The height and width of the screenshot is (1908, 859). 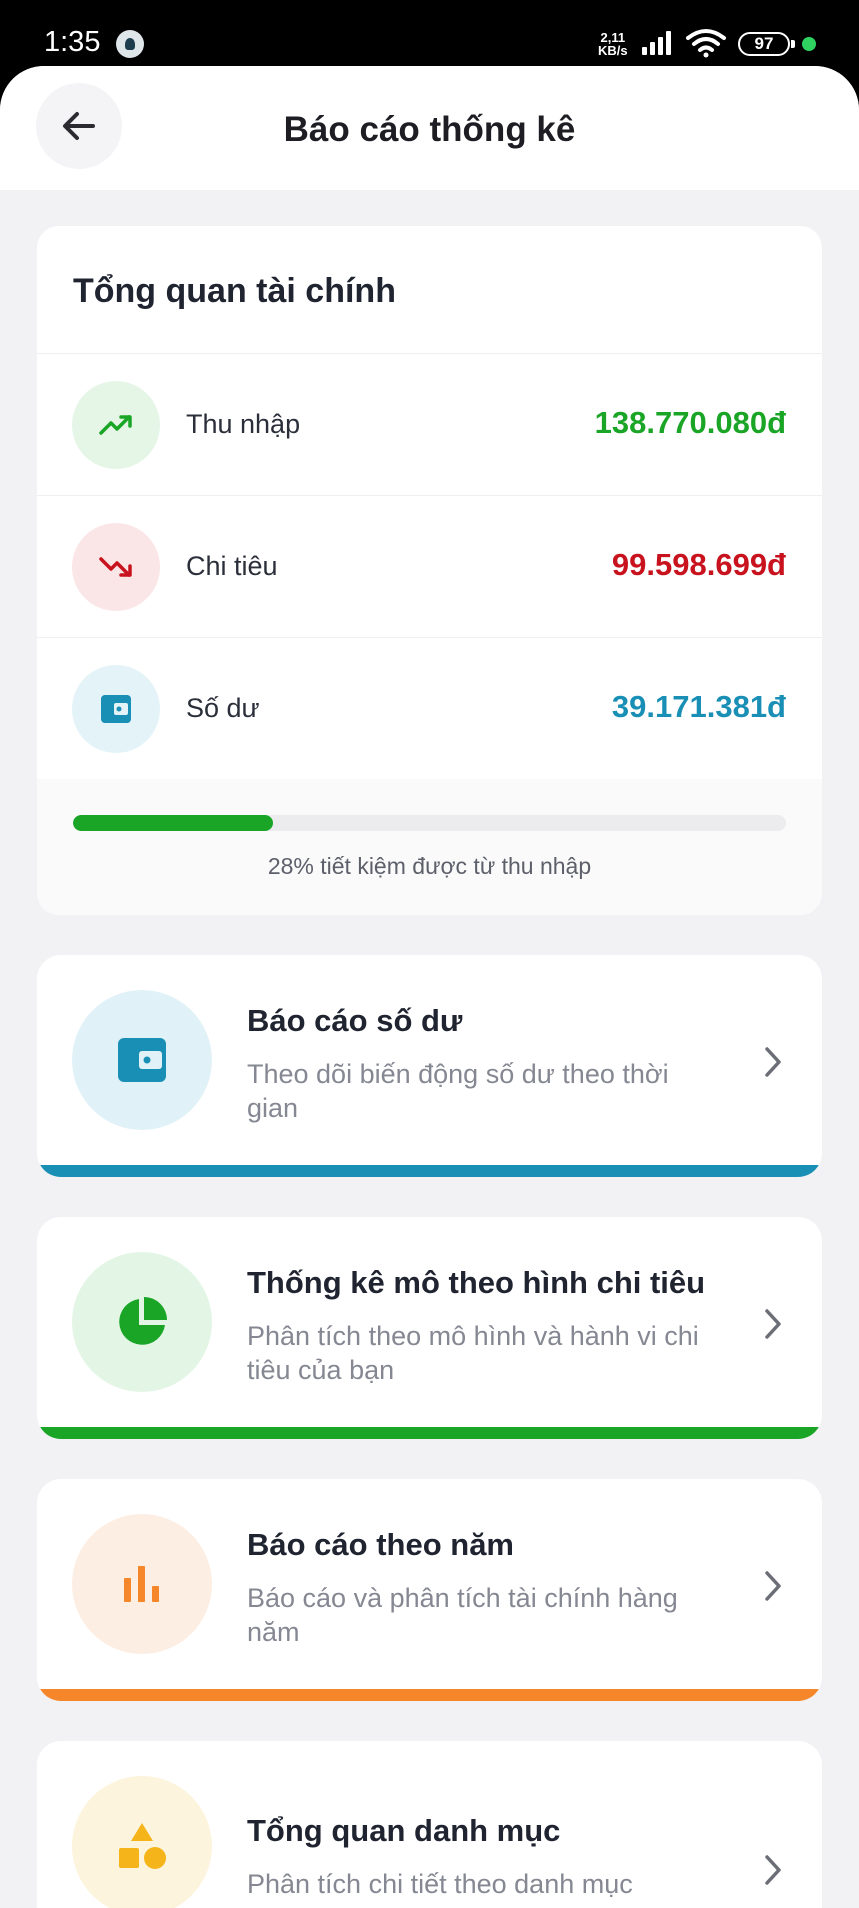 I want to click on signal-icon, so click(x=656, y=43).